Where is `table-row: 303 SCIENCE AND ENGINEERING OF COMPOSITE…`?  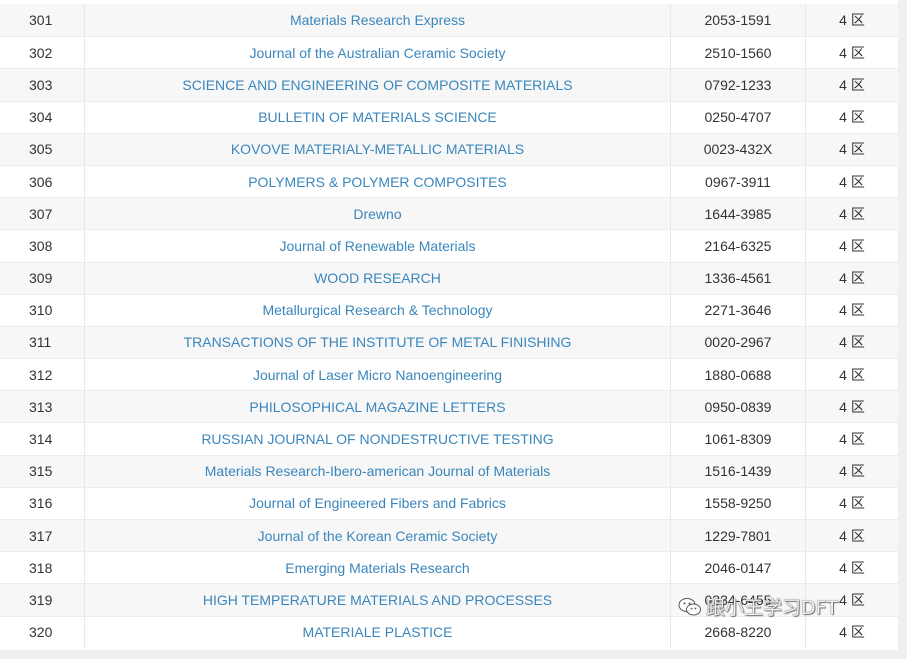
table-row: 303 SCIENCE AND ENGINEERING OF COMPOSITE… is located at coordinates (449, 84).